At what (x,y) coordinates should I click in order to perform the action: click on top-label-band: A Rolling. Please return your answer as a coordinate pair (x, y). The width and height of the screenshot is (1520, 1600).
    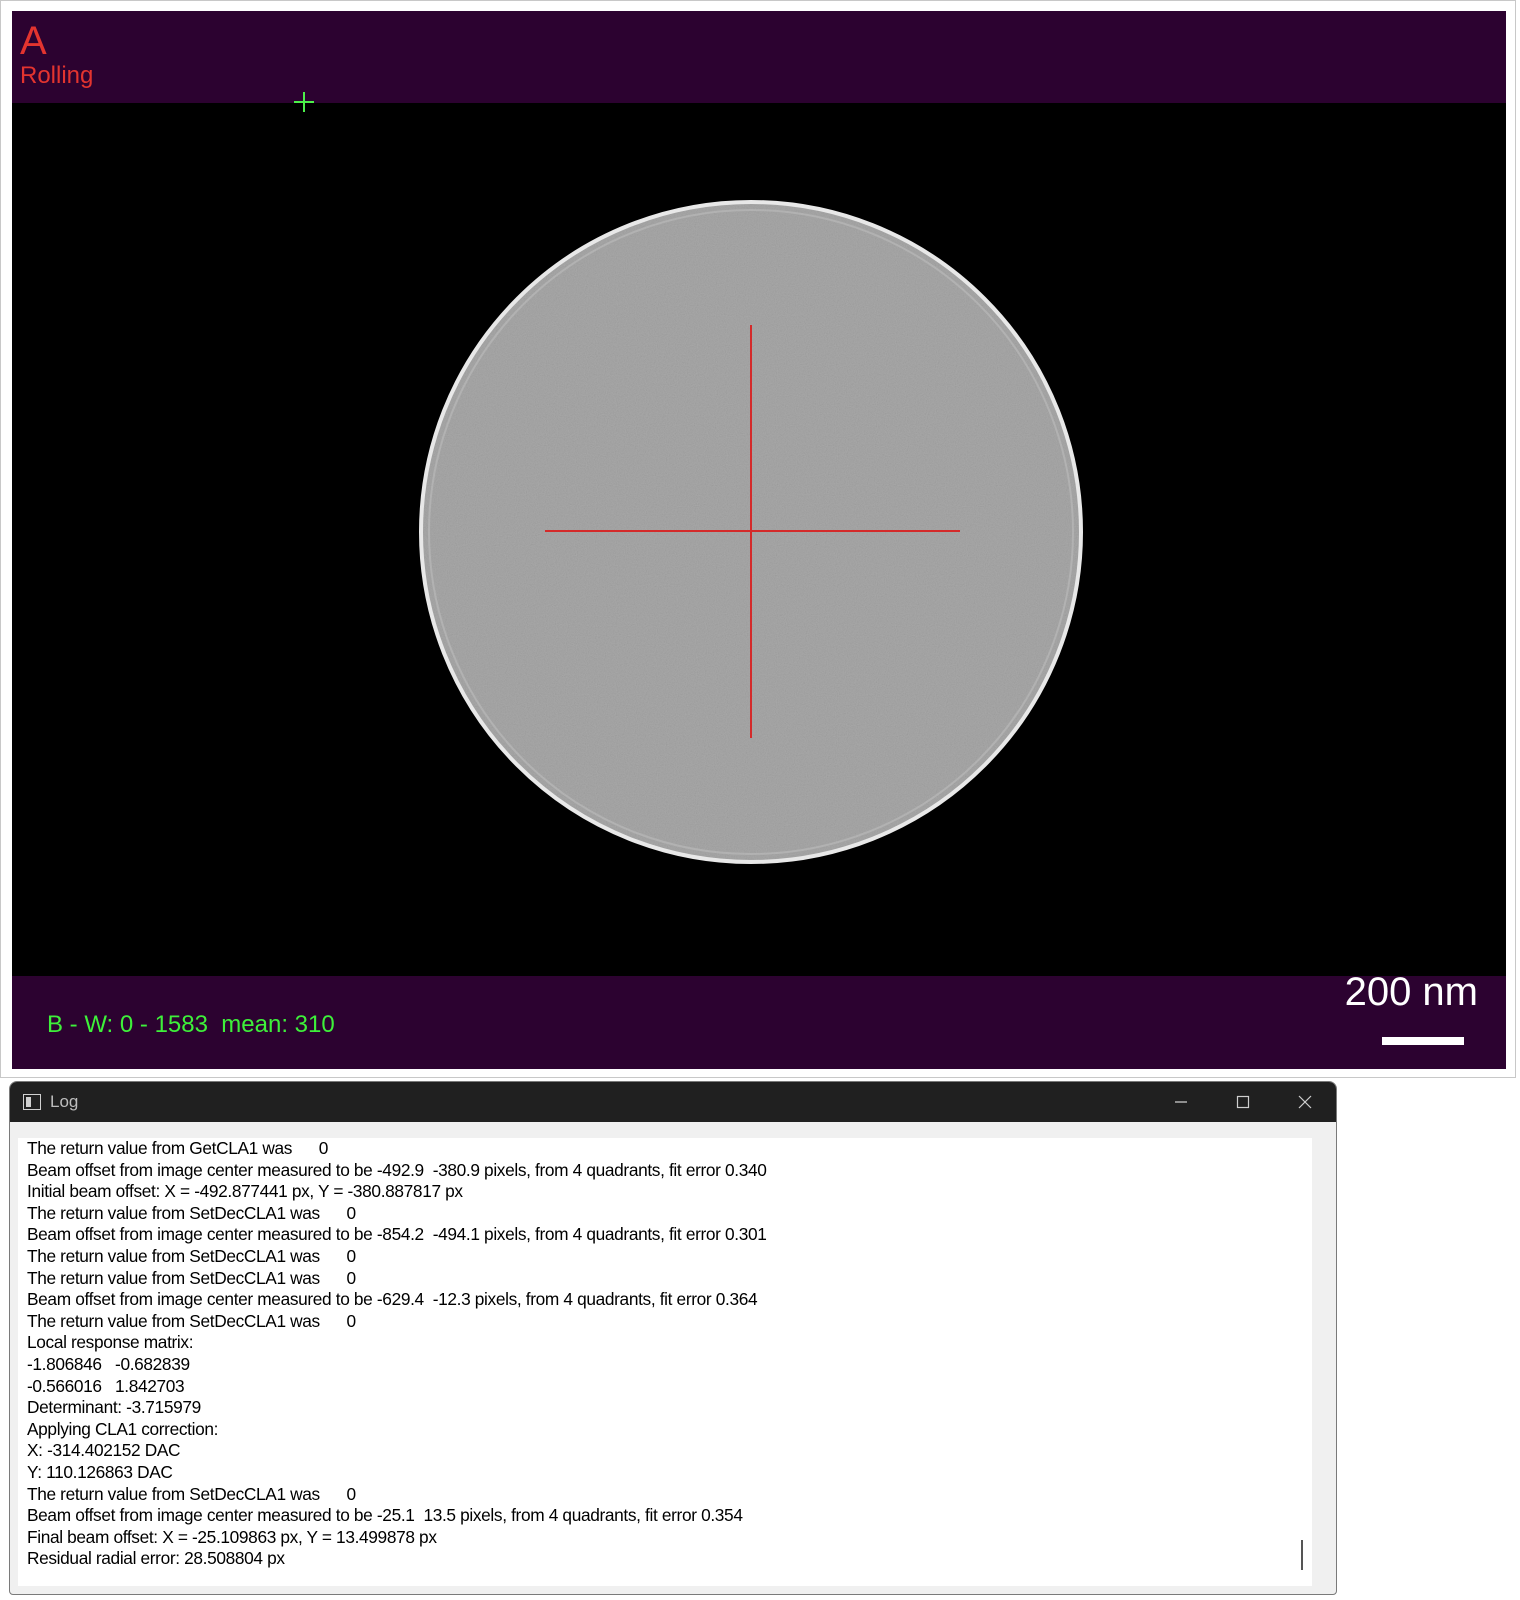
    Looking at the image, I should click on (759, 57).